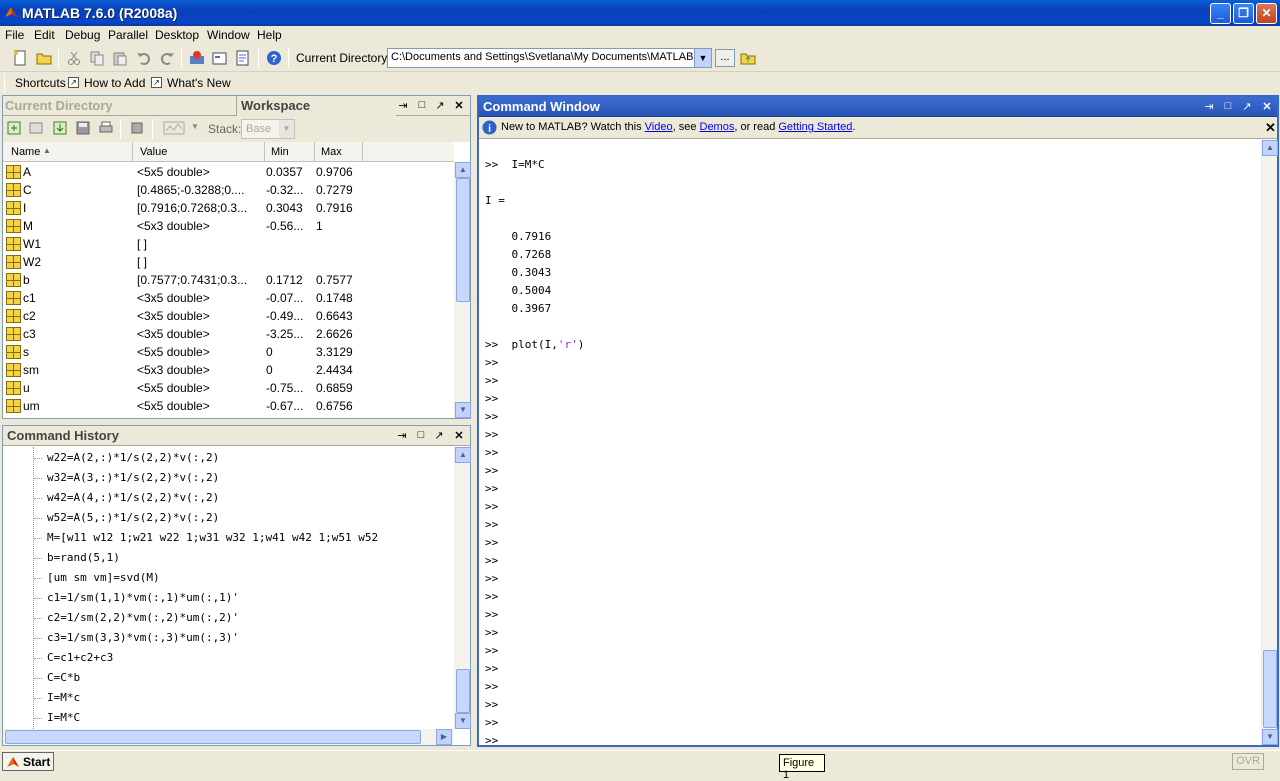  I want to click on history-item: w52=A(5,:)*1/s(2,2)*v(:,2), so click(133, 517).